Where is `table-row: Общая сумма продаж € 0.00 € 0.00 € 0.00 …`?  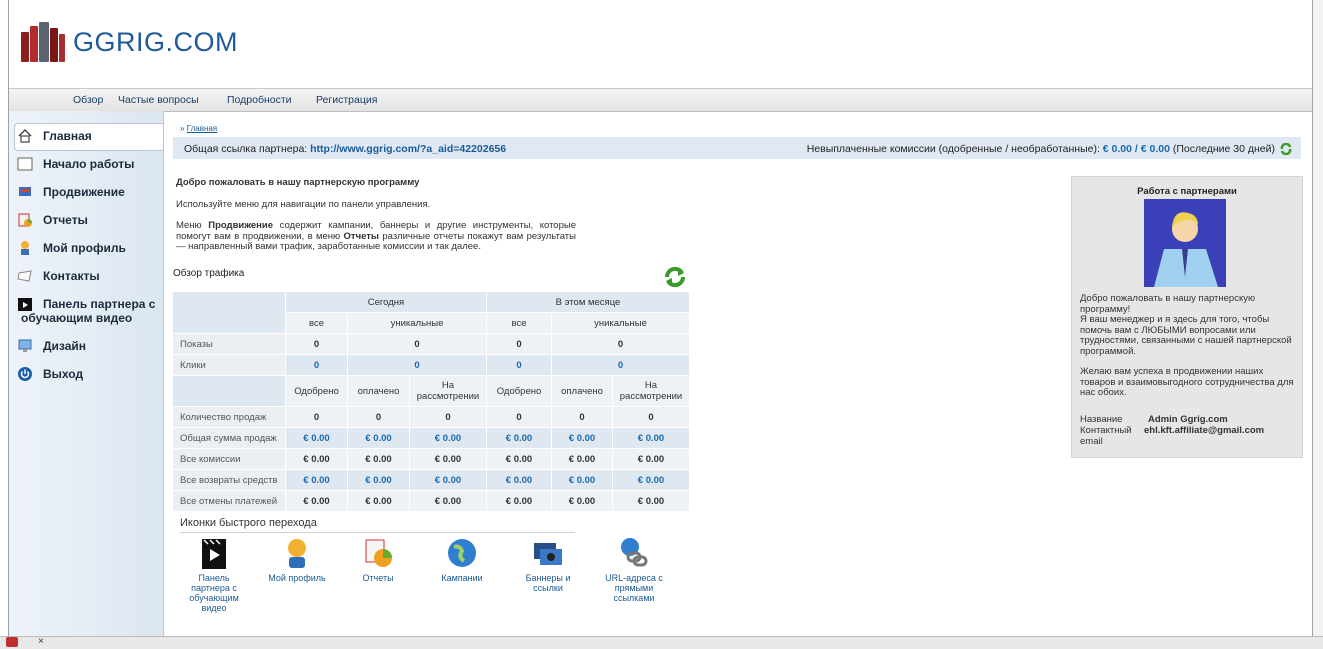 table-row: Общая сумма продаж € 0.00 € 0.00 € 0.00 … is located at coordinates (431, 438).